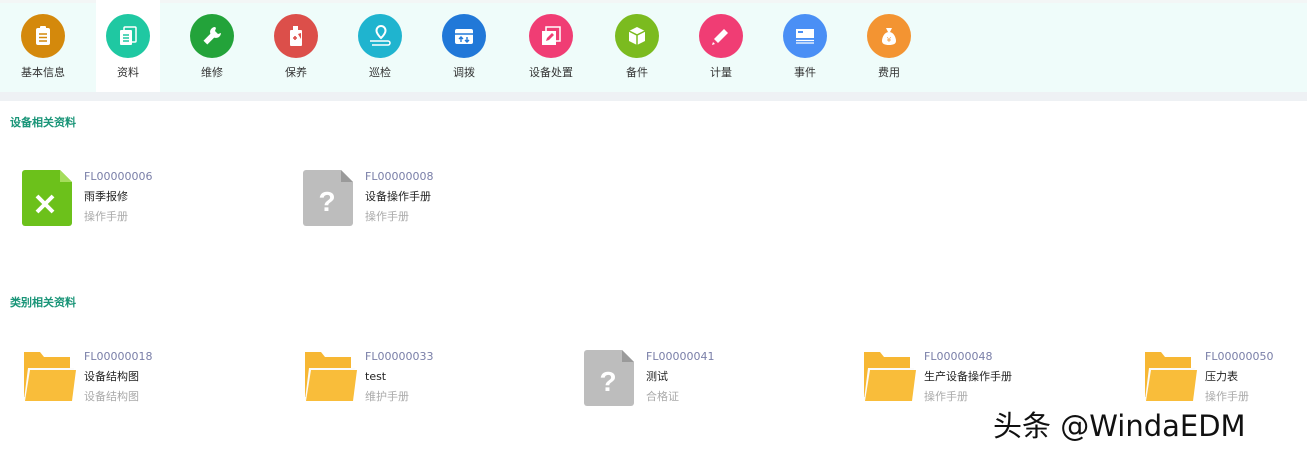  I want to click on file-item: FL00000018 设备结构图 设备结构图, so click(157, 380).